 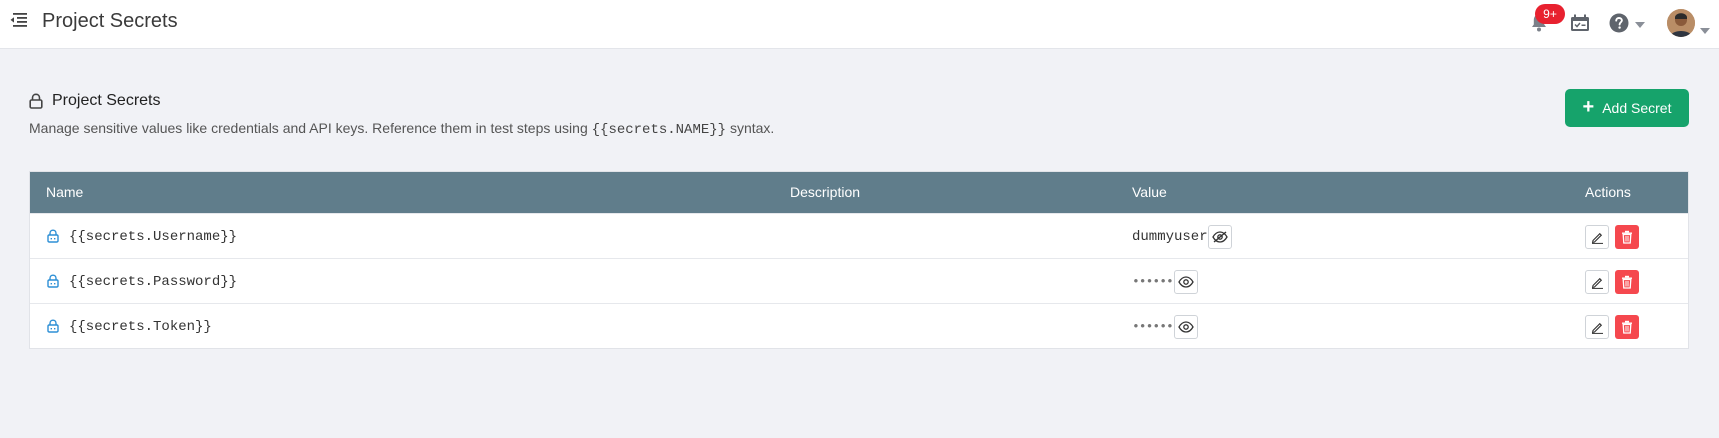 I want to click on description-suffix: syntax., so click(x=750, y=128).